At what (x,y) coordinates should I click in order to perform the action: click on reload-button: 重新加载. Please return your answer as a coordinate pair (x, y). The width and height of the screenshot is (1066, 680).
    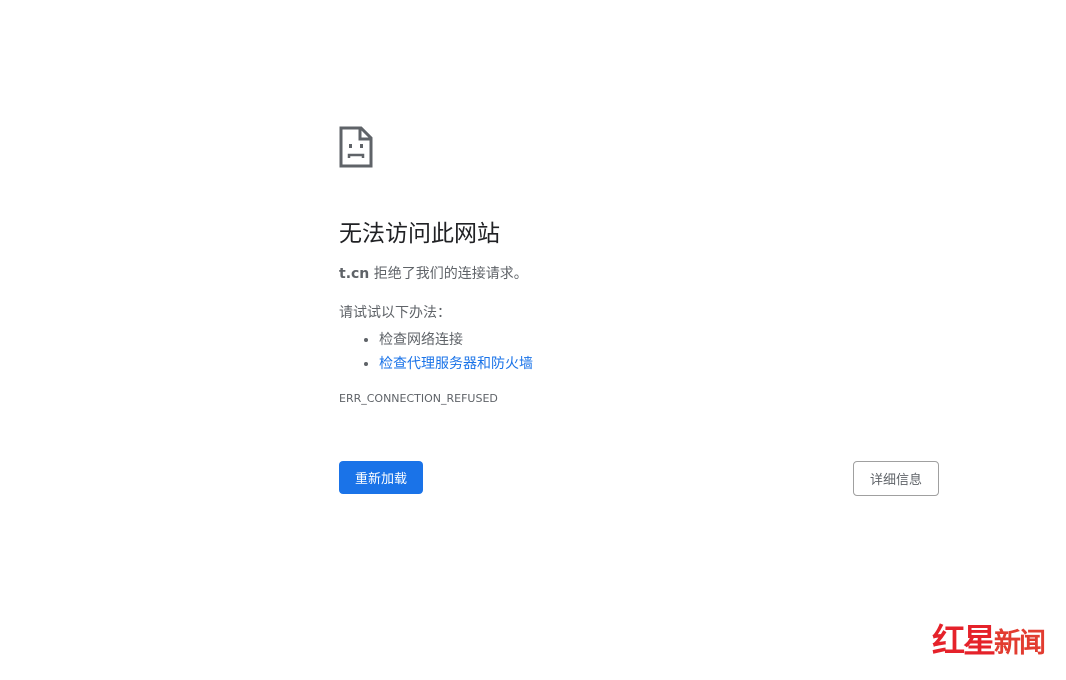
    Looking at the image, I should click on (381, 477).